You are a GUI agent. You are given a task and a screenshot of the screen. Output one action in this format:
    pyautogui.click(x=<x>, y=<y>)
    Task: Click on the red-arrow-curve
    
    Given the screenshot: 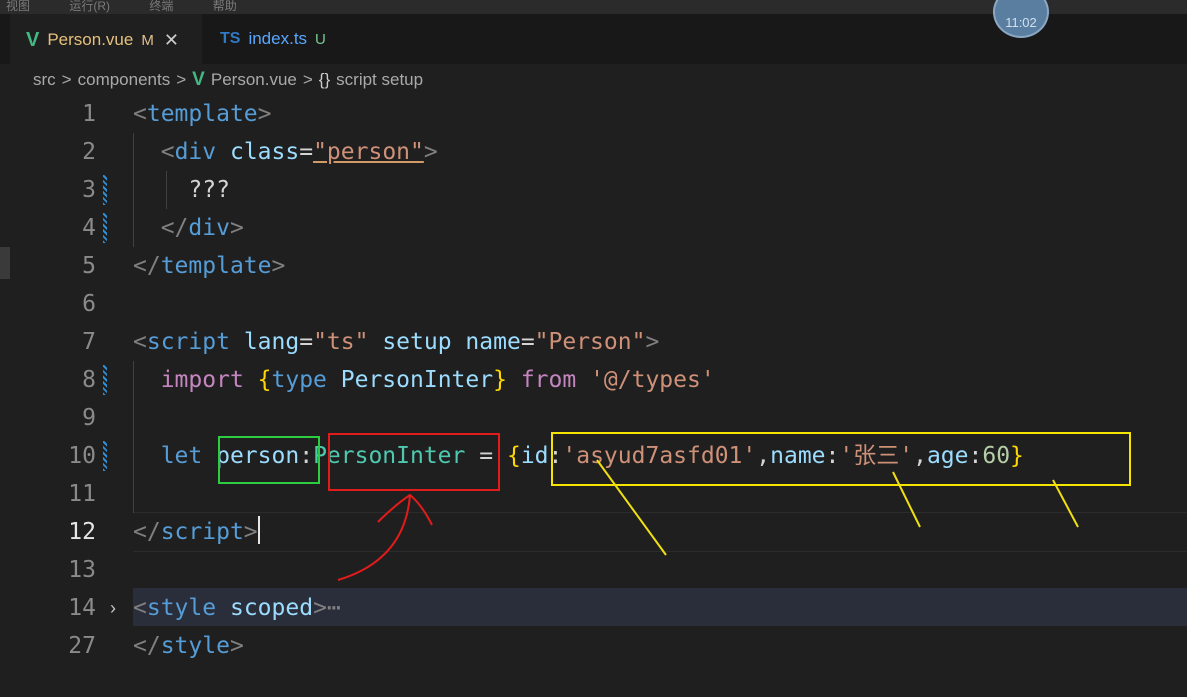 What is the action you would take?
    pyautogui.click(x=374, y=537)
    